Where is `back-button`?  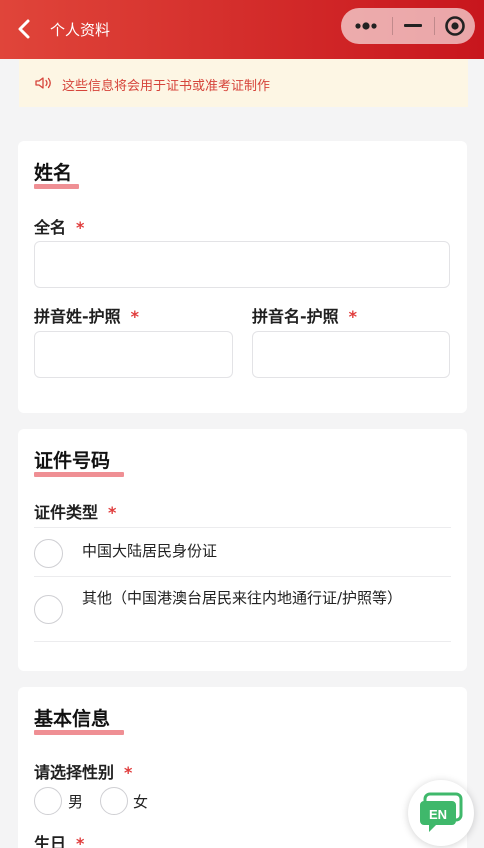 back-button is located at coordinates (25, 29).